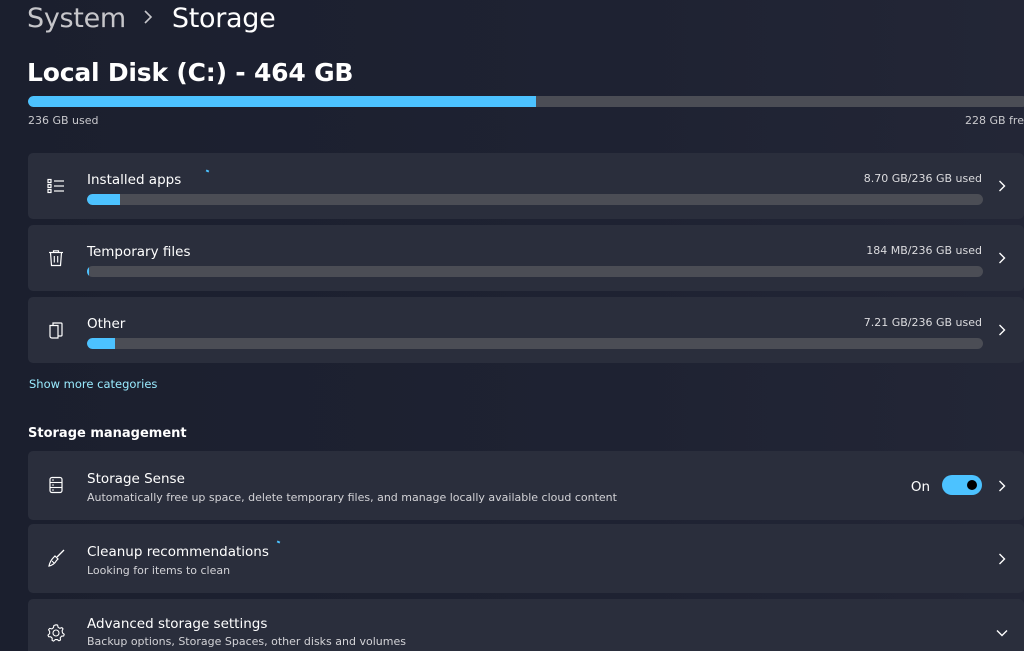 This screenshot has height=651, width=1024. I want to click on disk-free-label: 228 GB free, so click(994, 120).